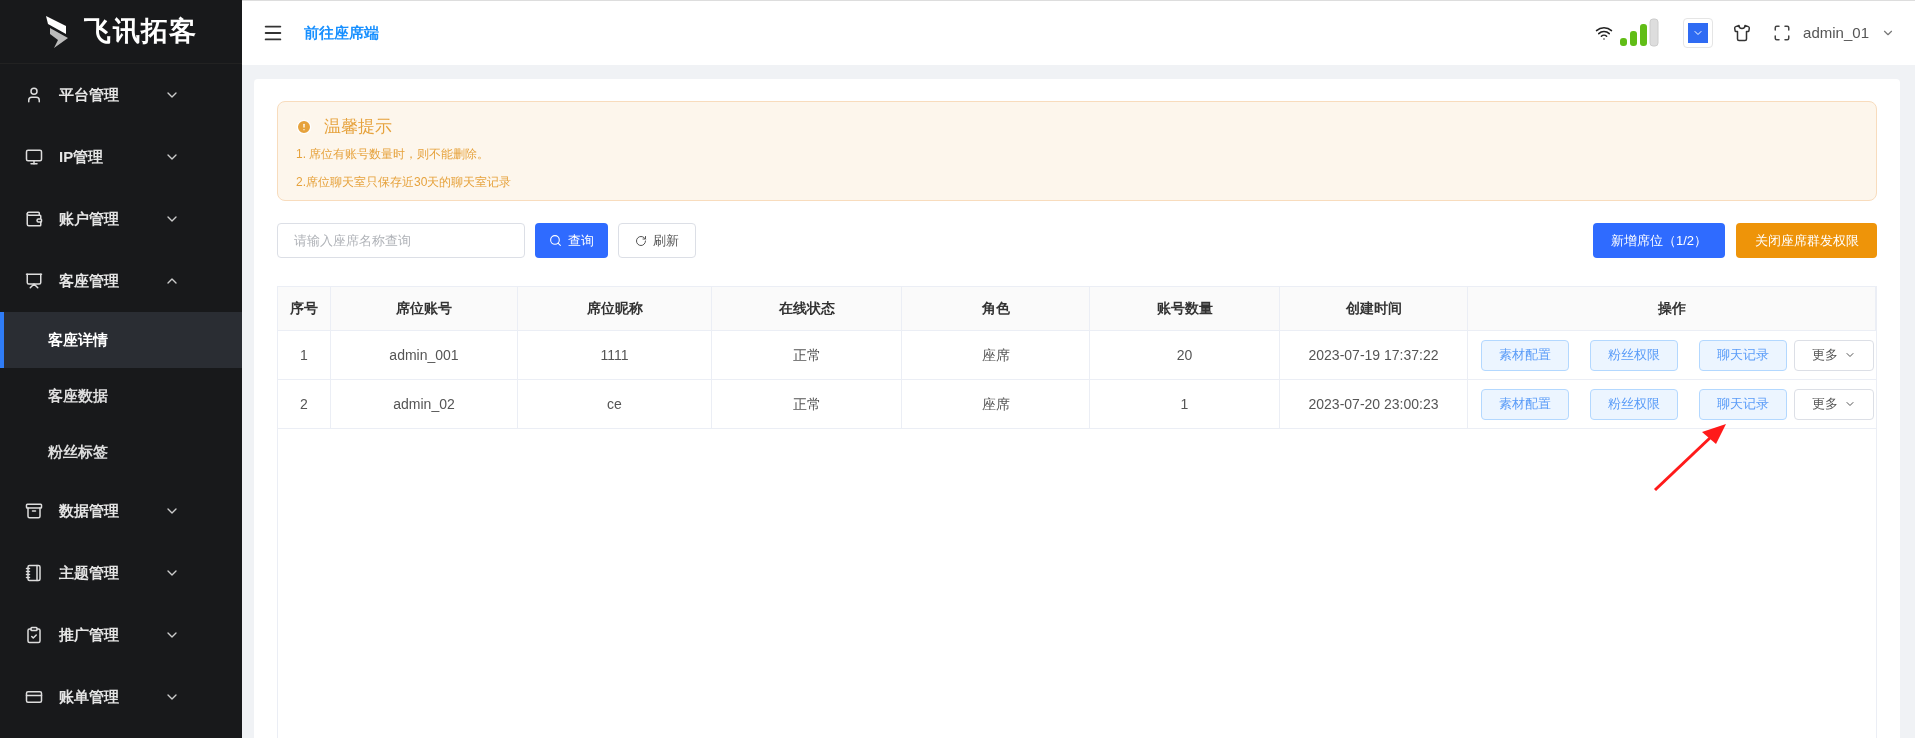 The width and height of the screenshot is (1915, 738). Describe the element at coordinates (121, 573) in the screenshot. I see `sidebar-item: 主题管理` at that location.